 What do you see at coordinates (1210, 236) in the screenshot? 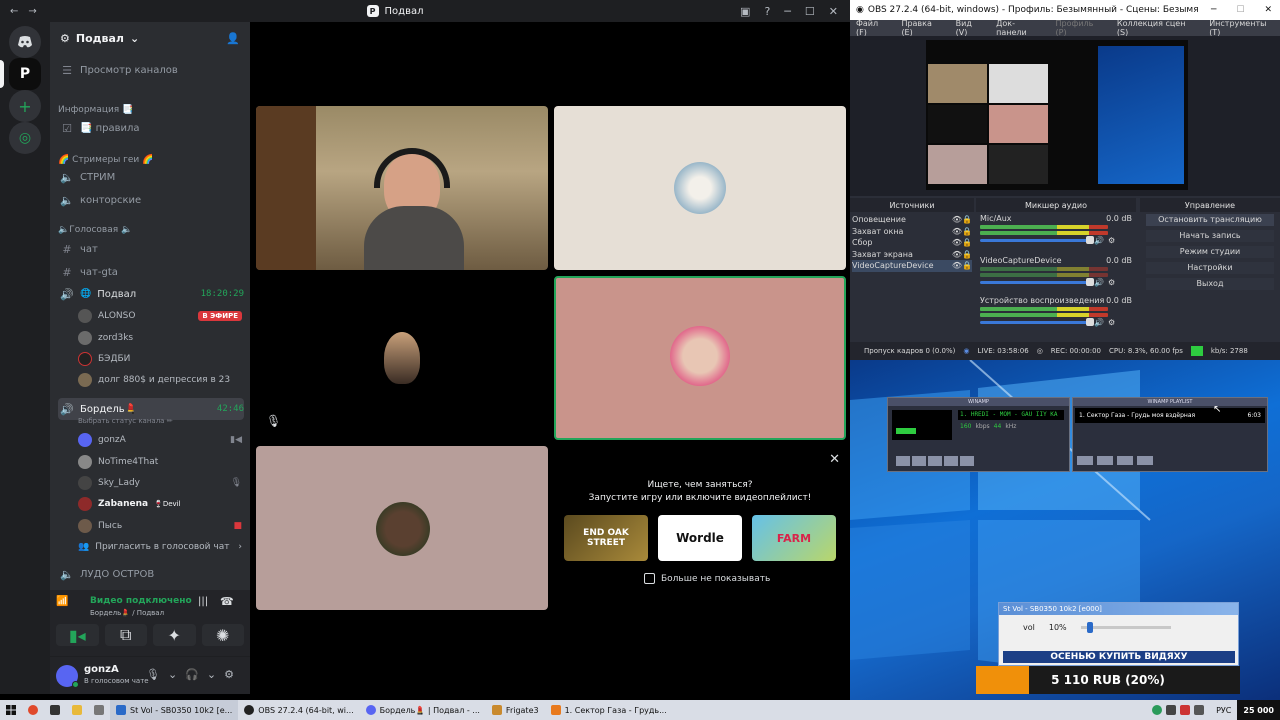
I see `start-record-button: Начать запись` at bounding box center [1210, 236].